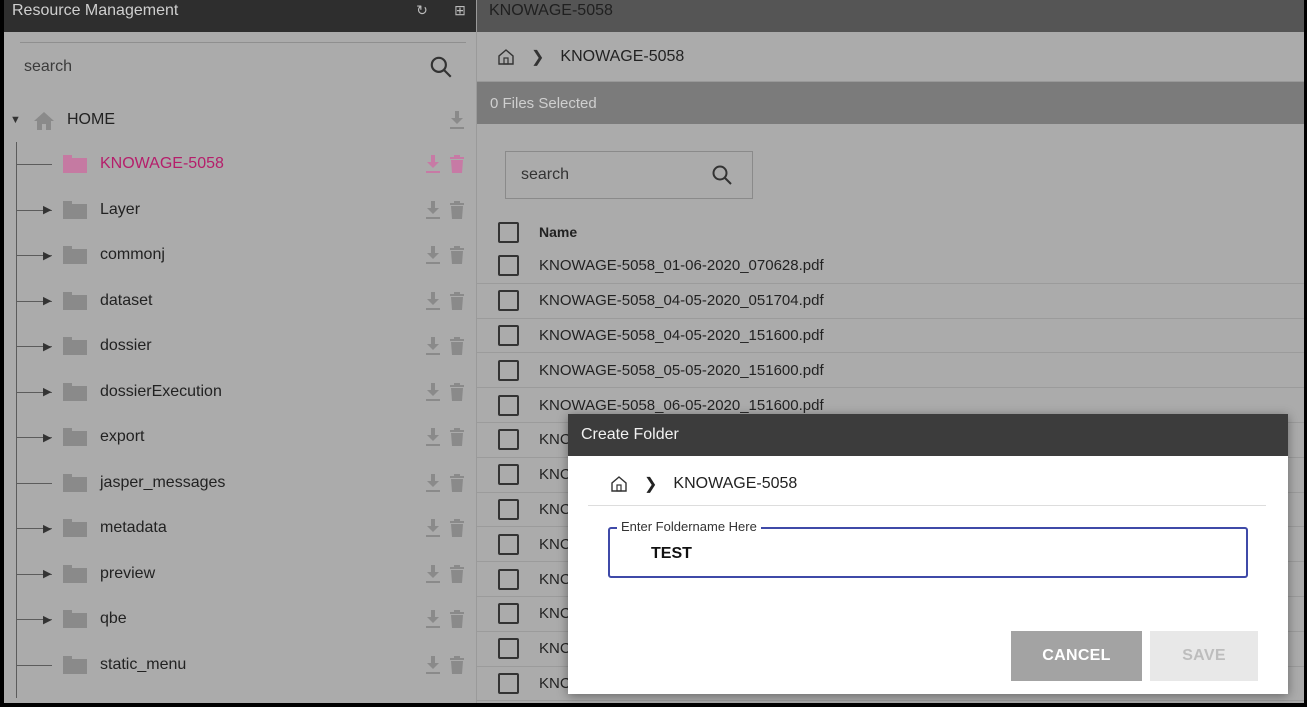  I want to click on file-search-input: search, so click(615, 175).